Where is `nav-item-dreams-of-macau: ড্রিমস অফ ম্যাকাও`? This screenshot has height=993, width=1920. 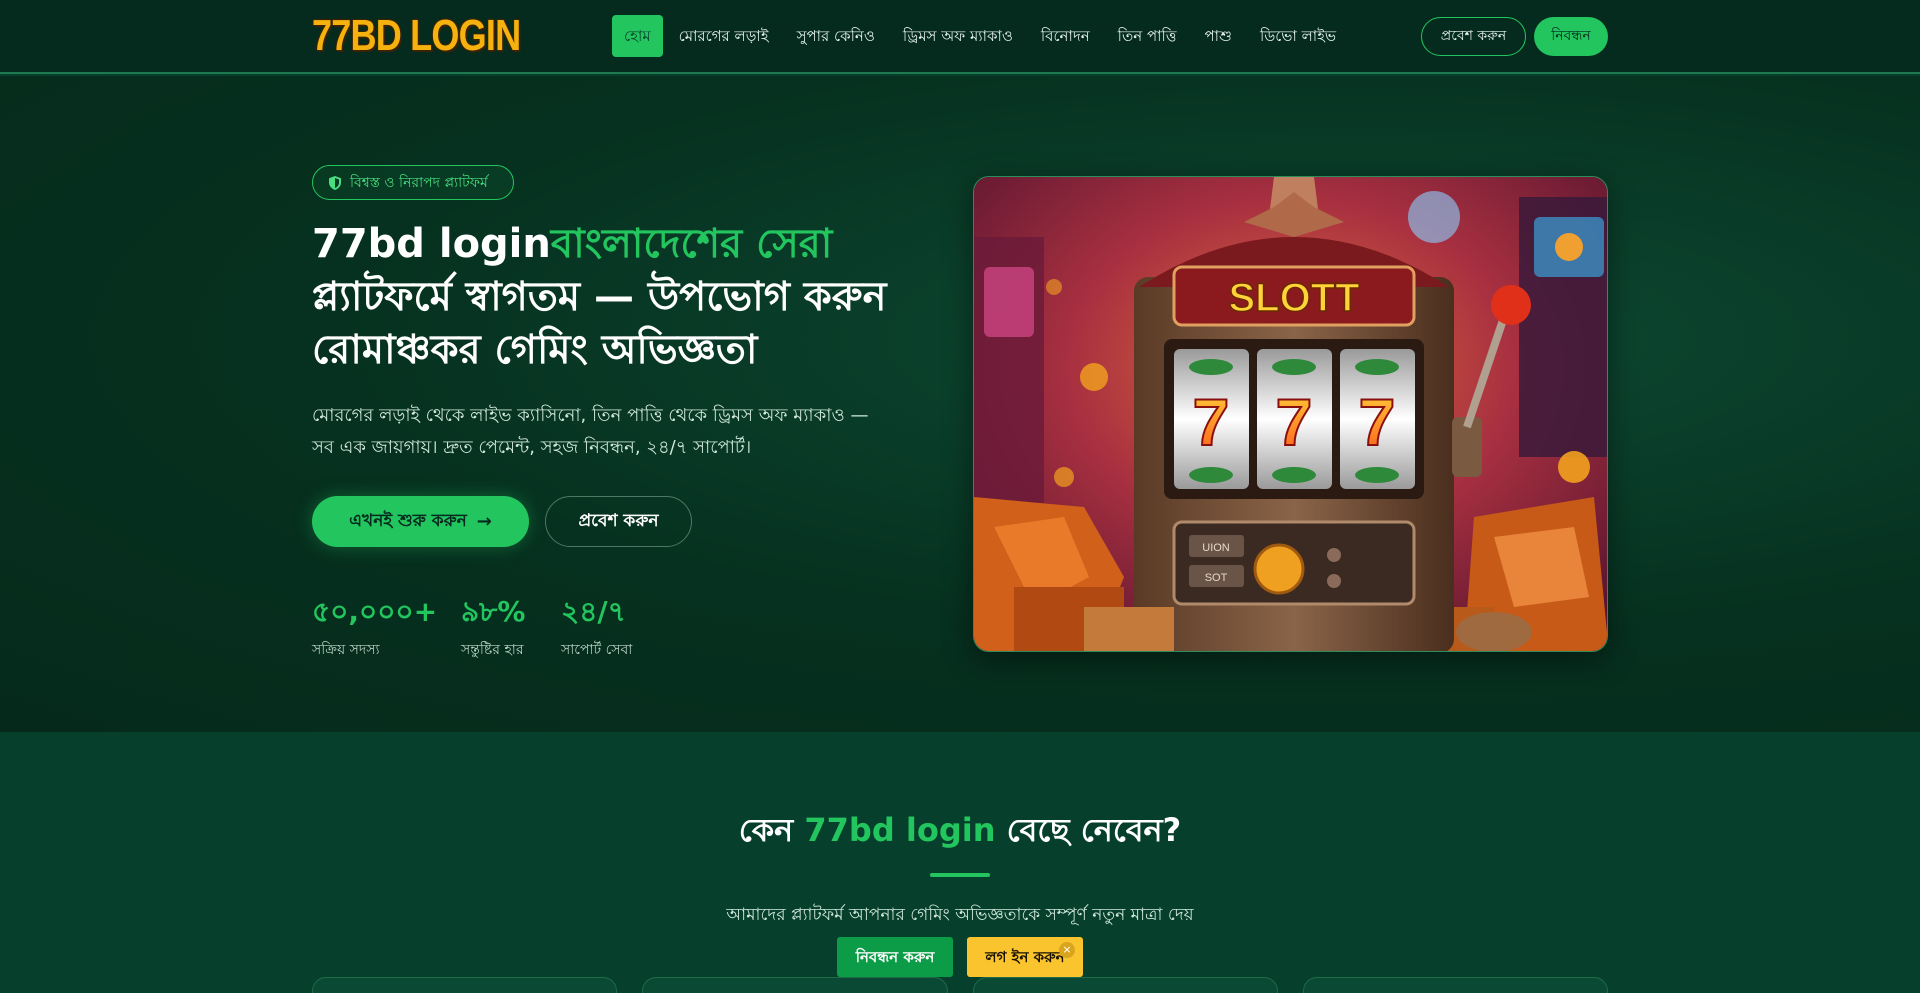
nav-item-dreams-of-macau: ড্রিমস অফ ম্যাকাও is located at coordinates (958, 36).